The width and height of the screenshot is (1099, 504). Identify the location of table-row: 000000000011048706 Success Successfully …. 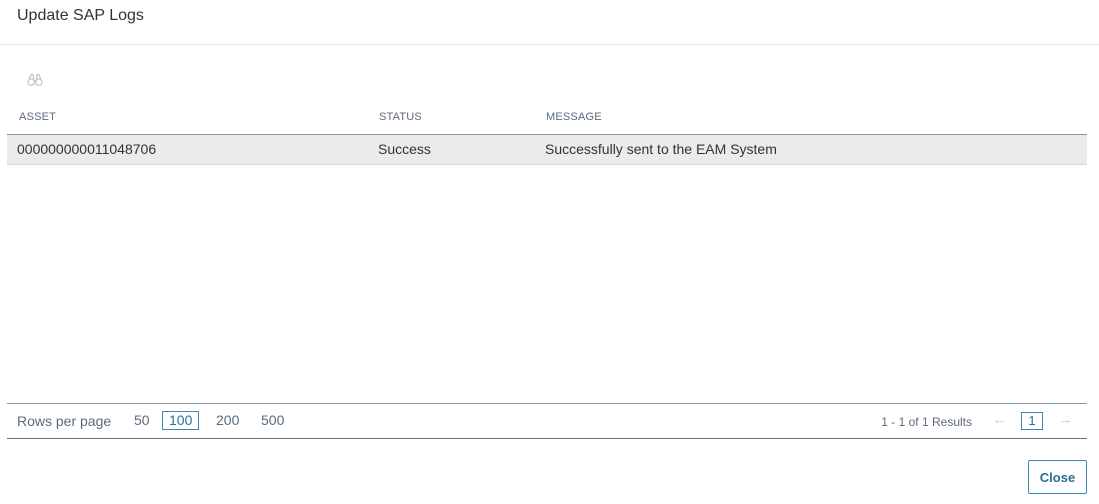
(547, 150).